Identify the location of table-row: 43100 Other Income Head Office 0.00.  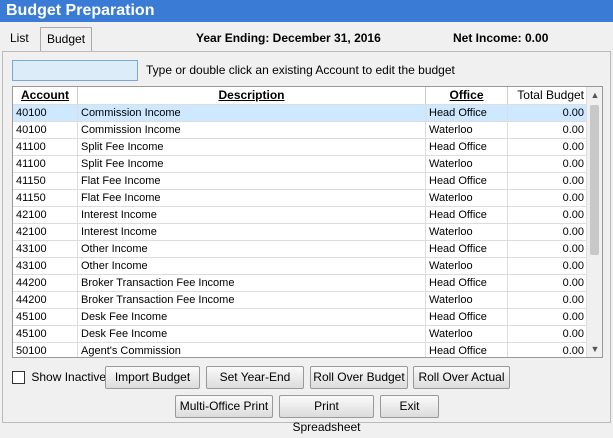
(300, 249).